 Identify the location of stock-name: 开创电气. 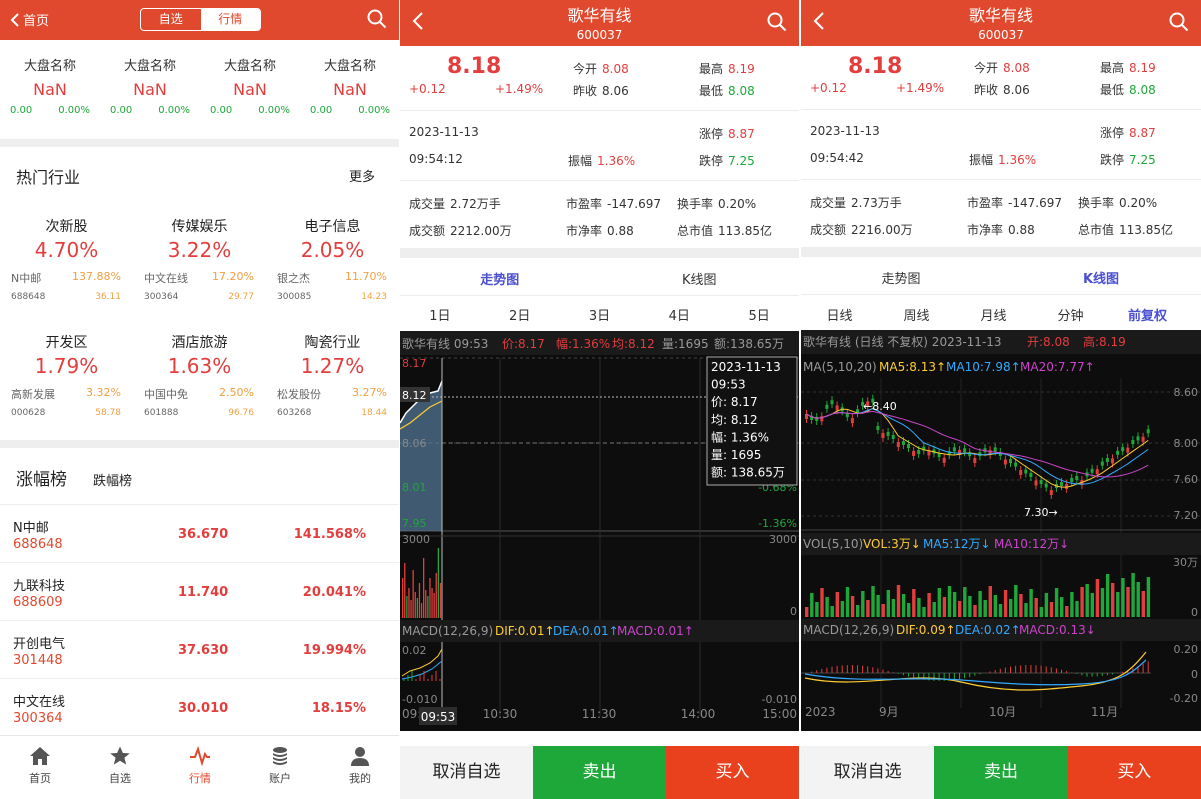
(39, 644).